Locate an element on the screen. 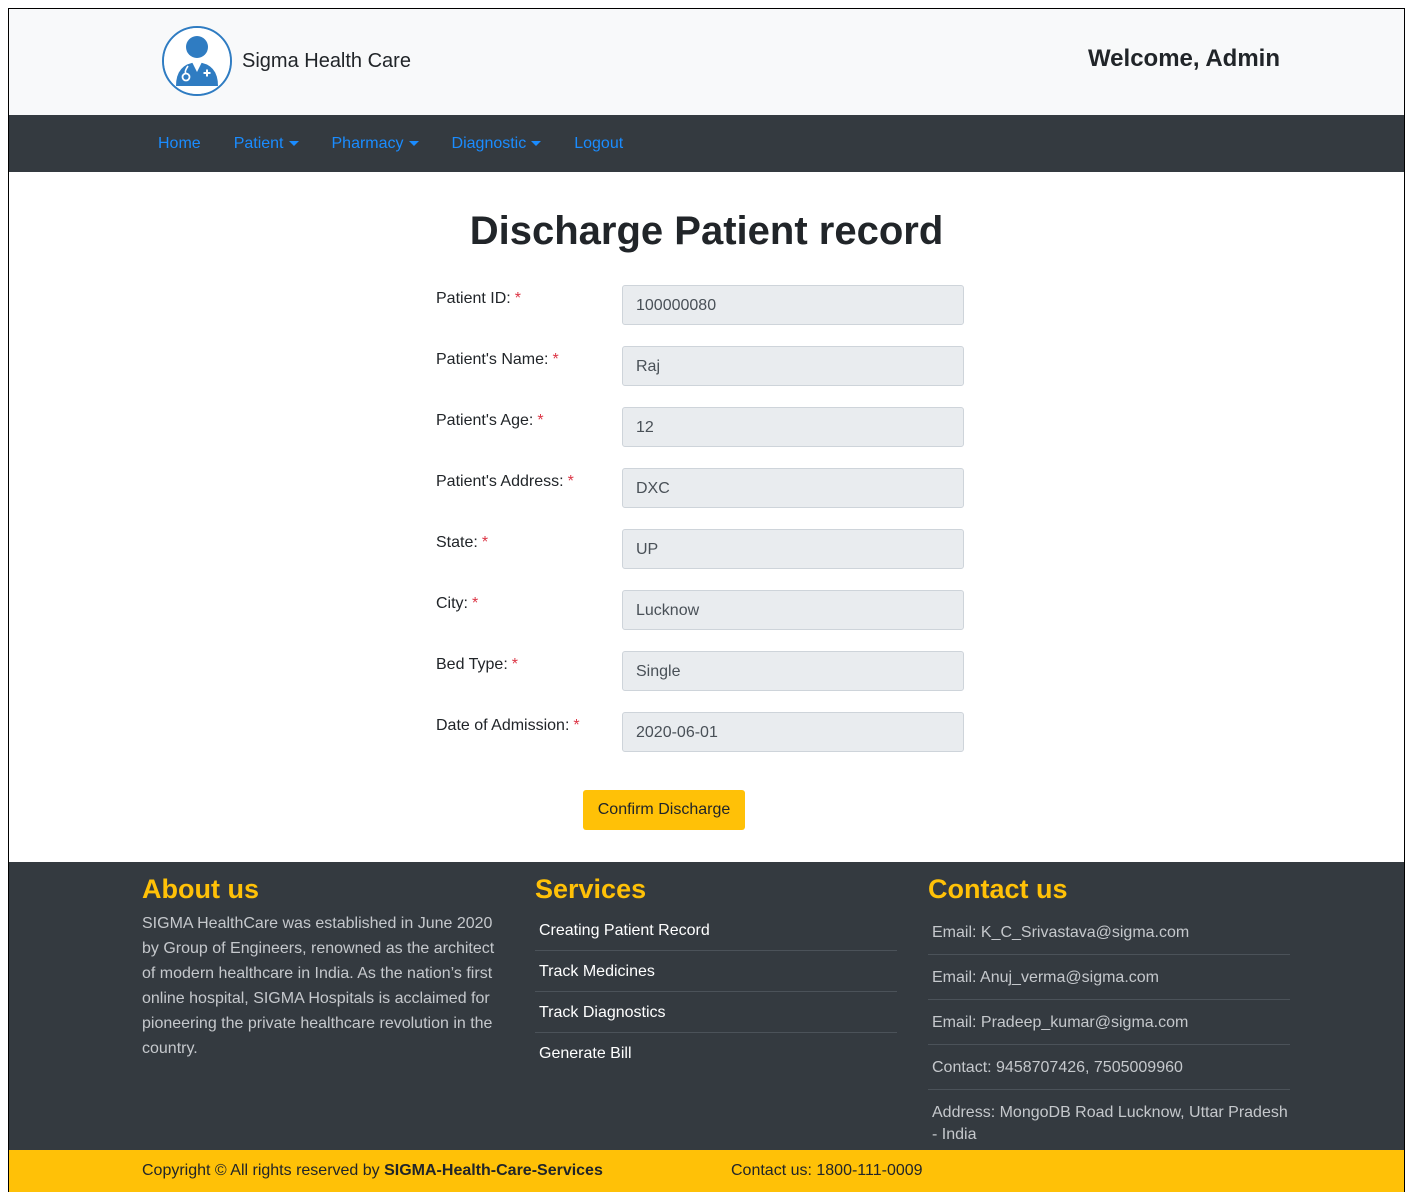 The width and height of the screenshot is (1408, 1192). label-text: Date of Admission: is located at coordinates (503, 725).